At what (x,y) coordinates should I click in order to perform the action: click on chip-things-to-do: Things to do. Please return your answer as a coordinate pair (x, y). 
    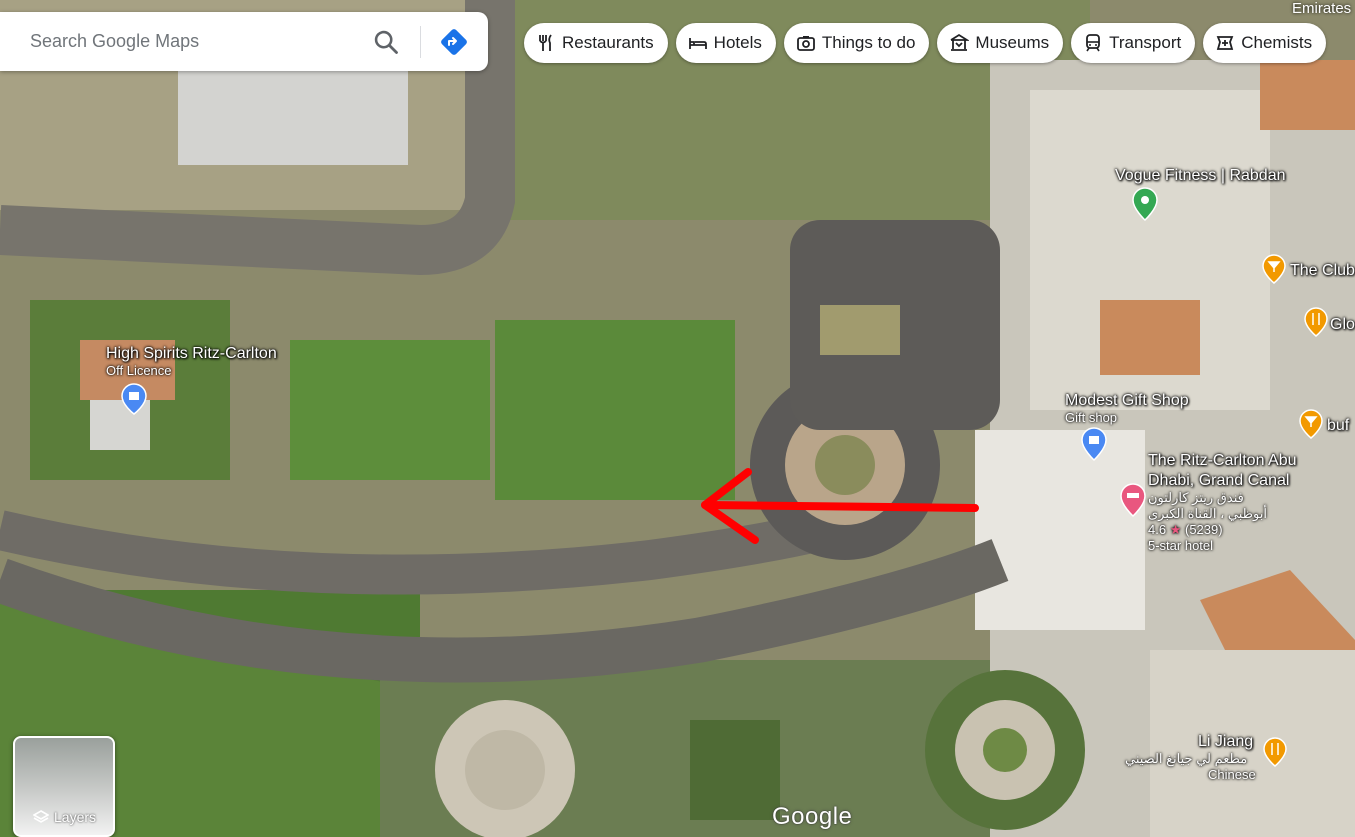
    Looking at the image, I should click on (856, 43).